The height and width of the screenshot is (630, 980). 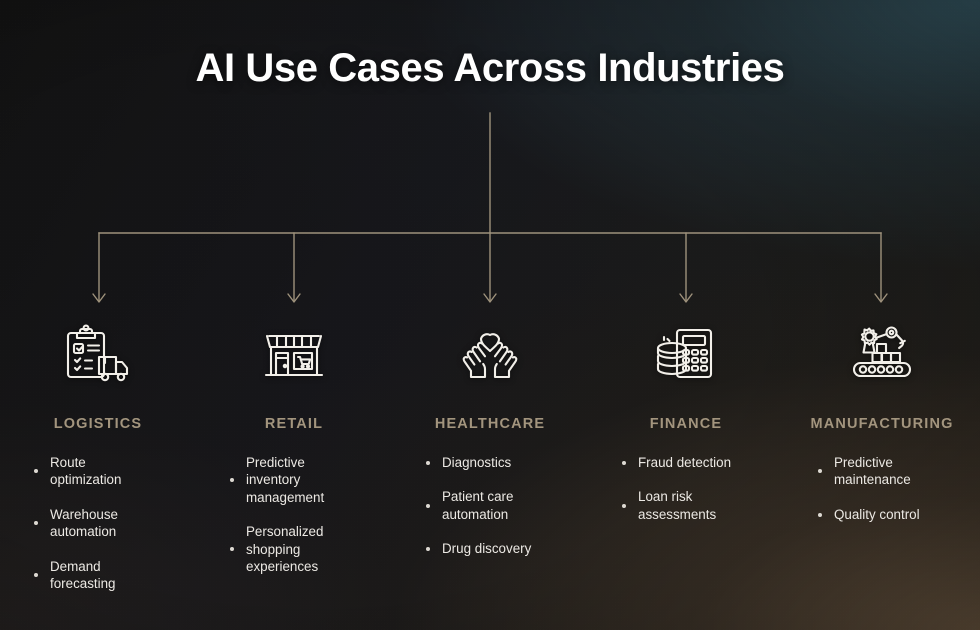 What do you see at coordinates (882, 354) in the screenshot?
I see `conveyor-robot-arm-icon` at bounding box center [882, 354].